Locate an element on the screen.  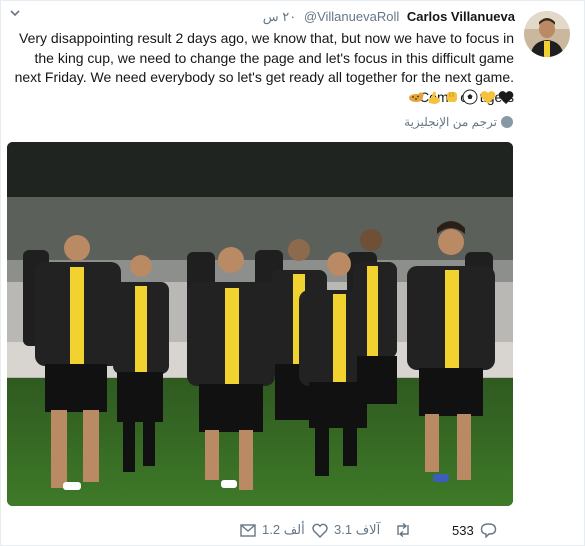
author-handle: @VillanuevaRoll is located at coordinates (351, 16).